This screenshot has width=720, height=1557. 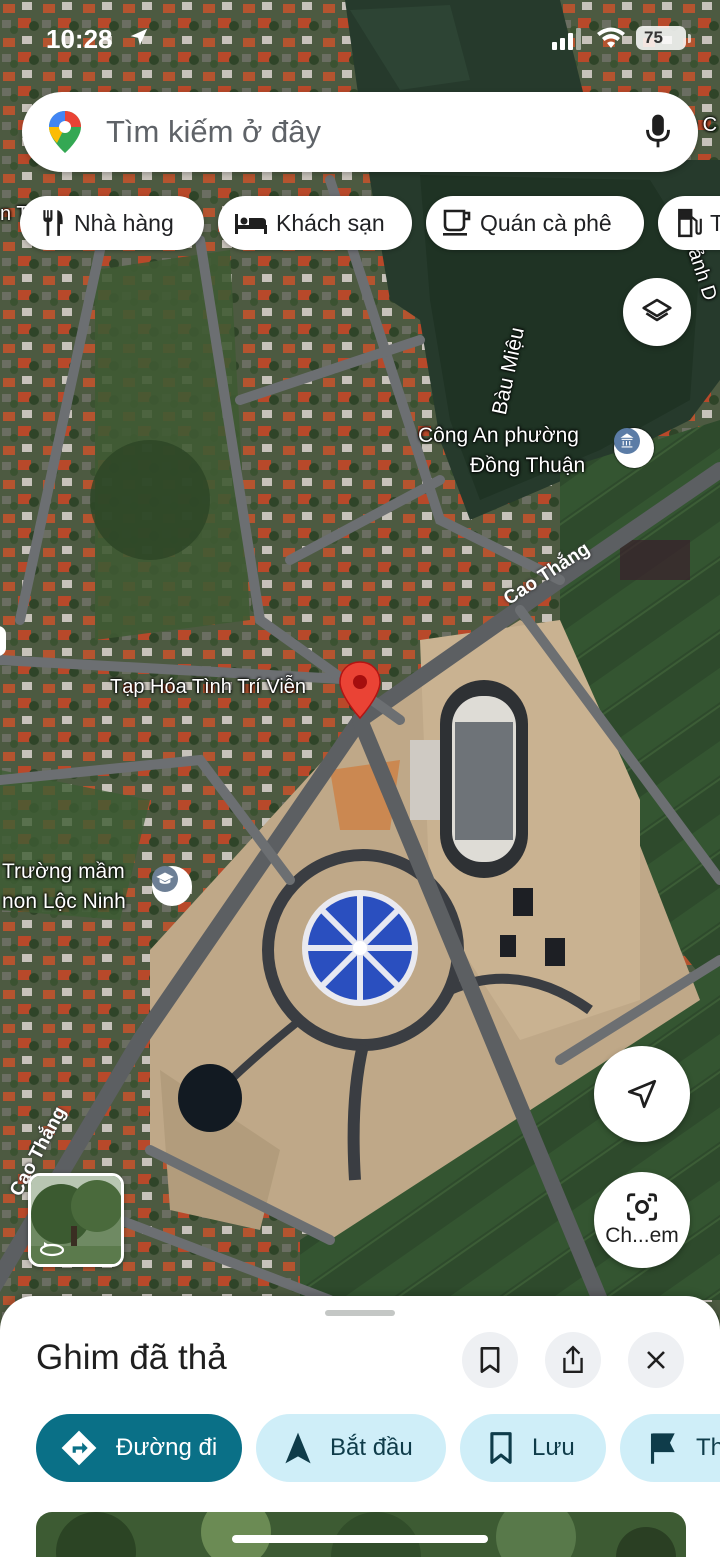 I want to click on chip-coffee: Quán cà phê, so click(x=535, y=223).